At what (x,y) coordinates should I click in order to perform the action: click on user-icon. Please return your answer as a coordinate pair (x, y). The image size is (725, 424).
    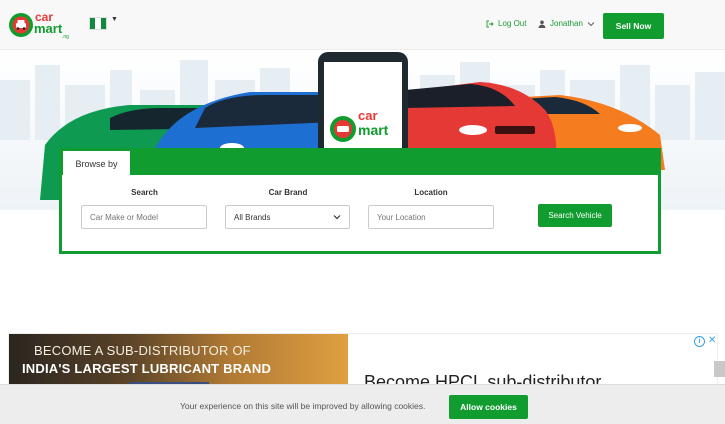
    Looking at the image, I should click on (542, 24).